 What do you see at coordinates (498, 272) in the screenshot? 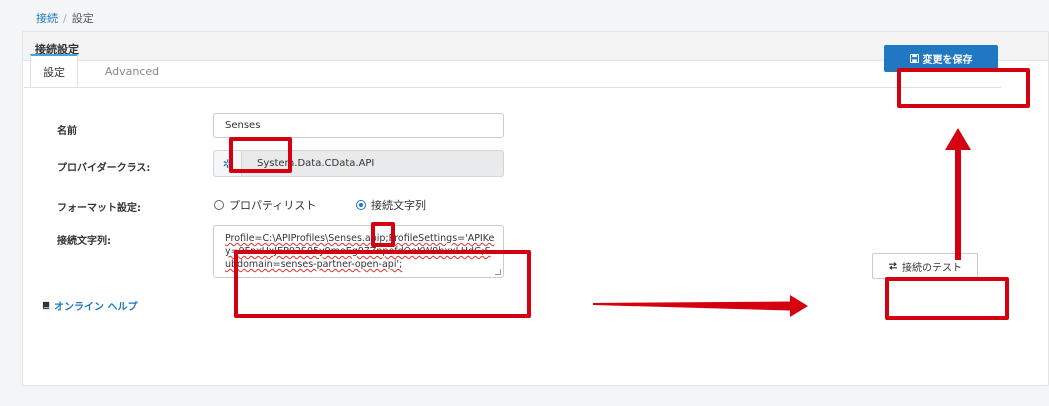
I see `resize-handle` at bounding box center [498, 272].